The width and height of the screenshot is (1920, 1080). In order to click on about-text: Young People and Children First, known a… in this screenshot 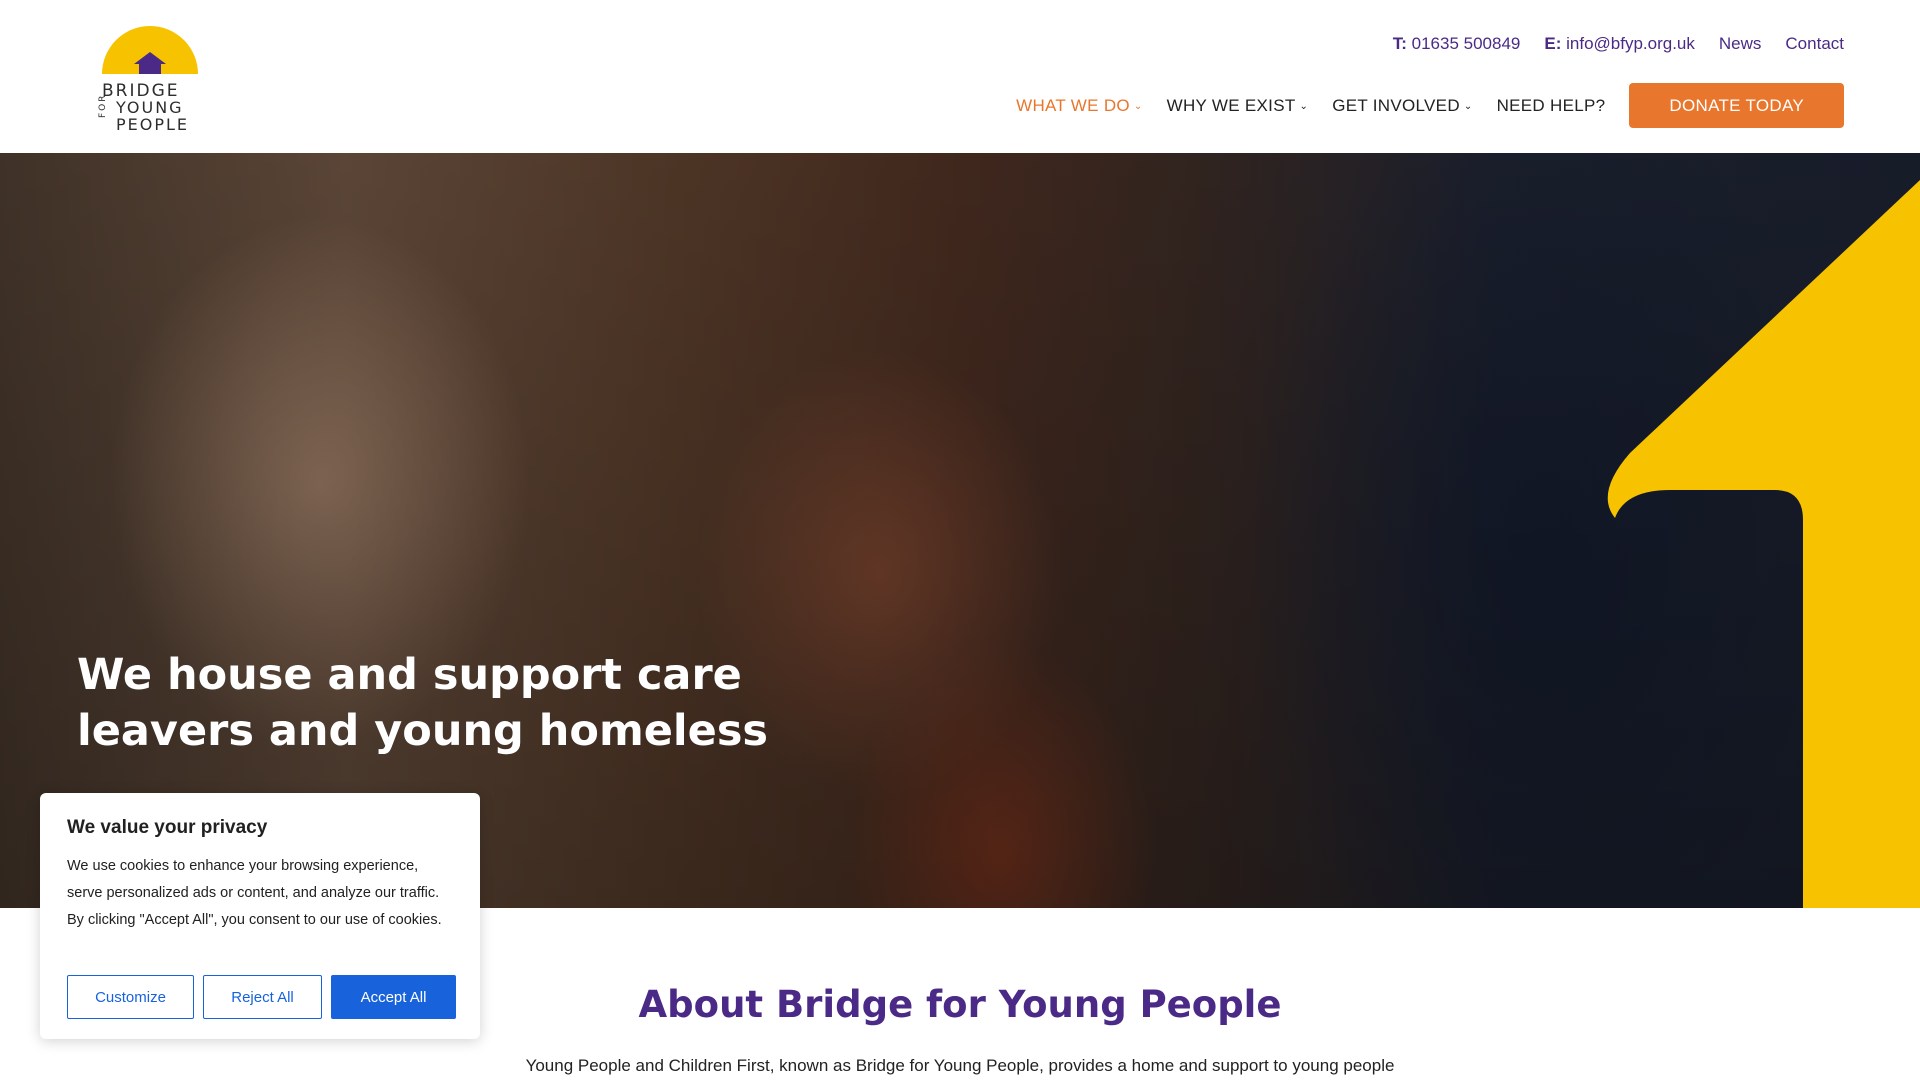, I will do `click(960, 1065)`.